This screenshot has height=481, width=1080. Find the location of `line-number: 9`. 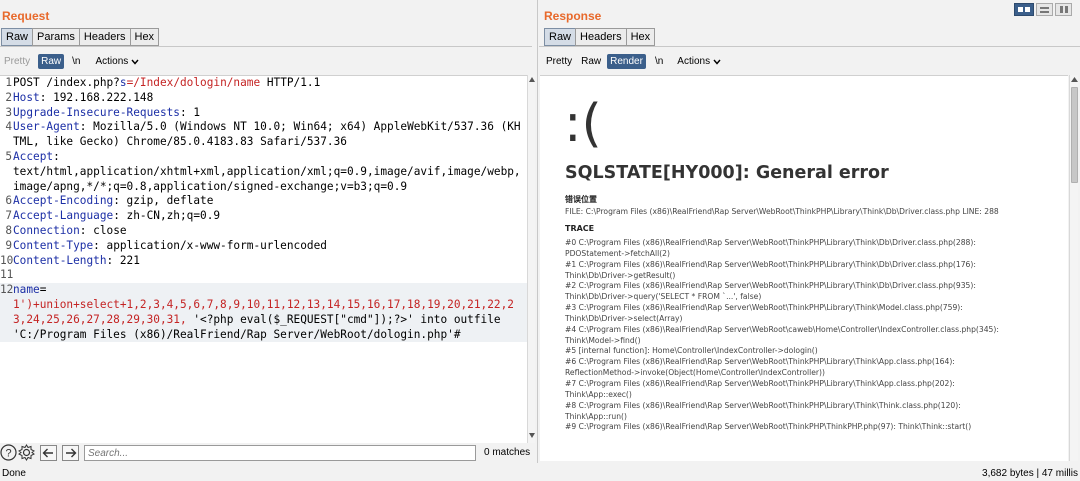

line-number: 9 is located at coordinates (8, 245).